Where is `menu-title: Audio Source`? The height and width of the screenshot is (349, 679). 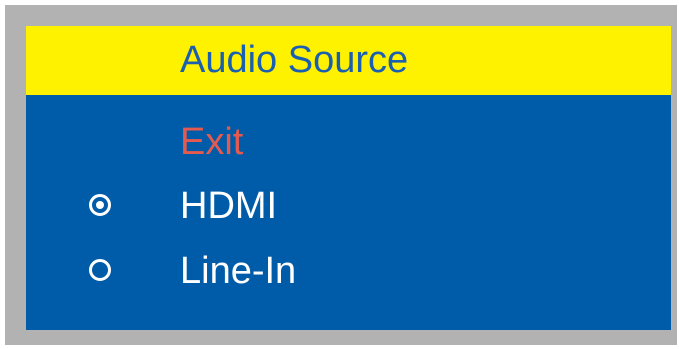
menu-title: Audio Source is located at coordinates (294, 60).